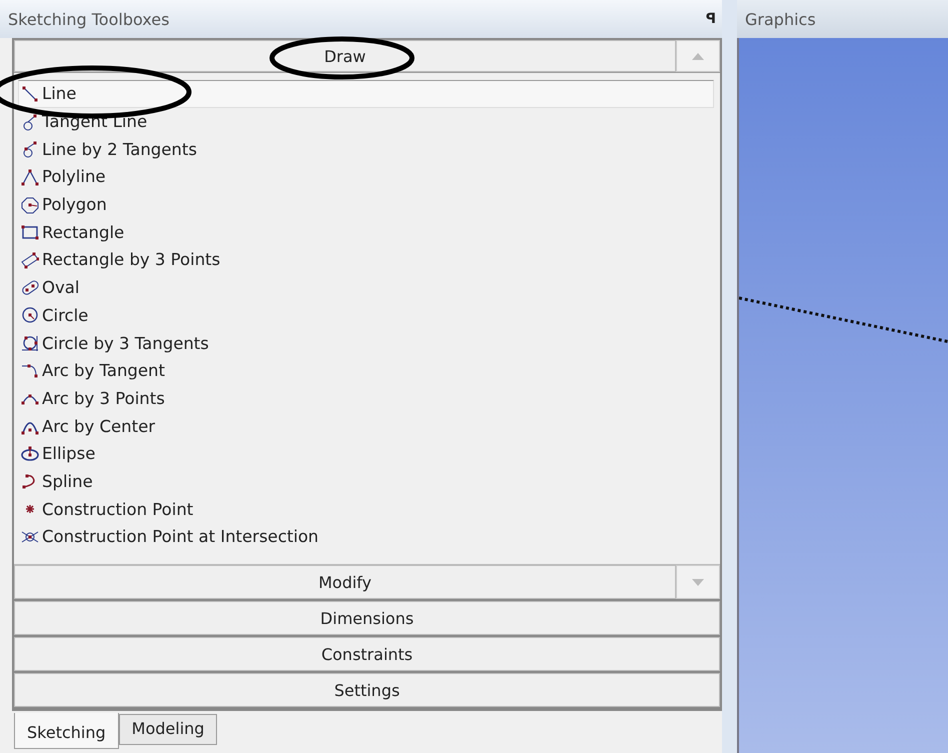 The width and height of the screenshot is (948, 753). What do you see at coordinates (366, 260) in the screenshot?
I see `tool-item: Rectangle by 3 Points` at bounding box center [366, 260].